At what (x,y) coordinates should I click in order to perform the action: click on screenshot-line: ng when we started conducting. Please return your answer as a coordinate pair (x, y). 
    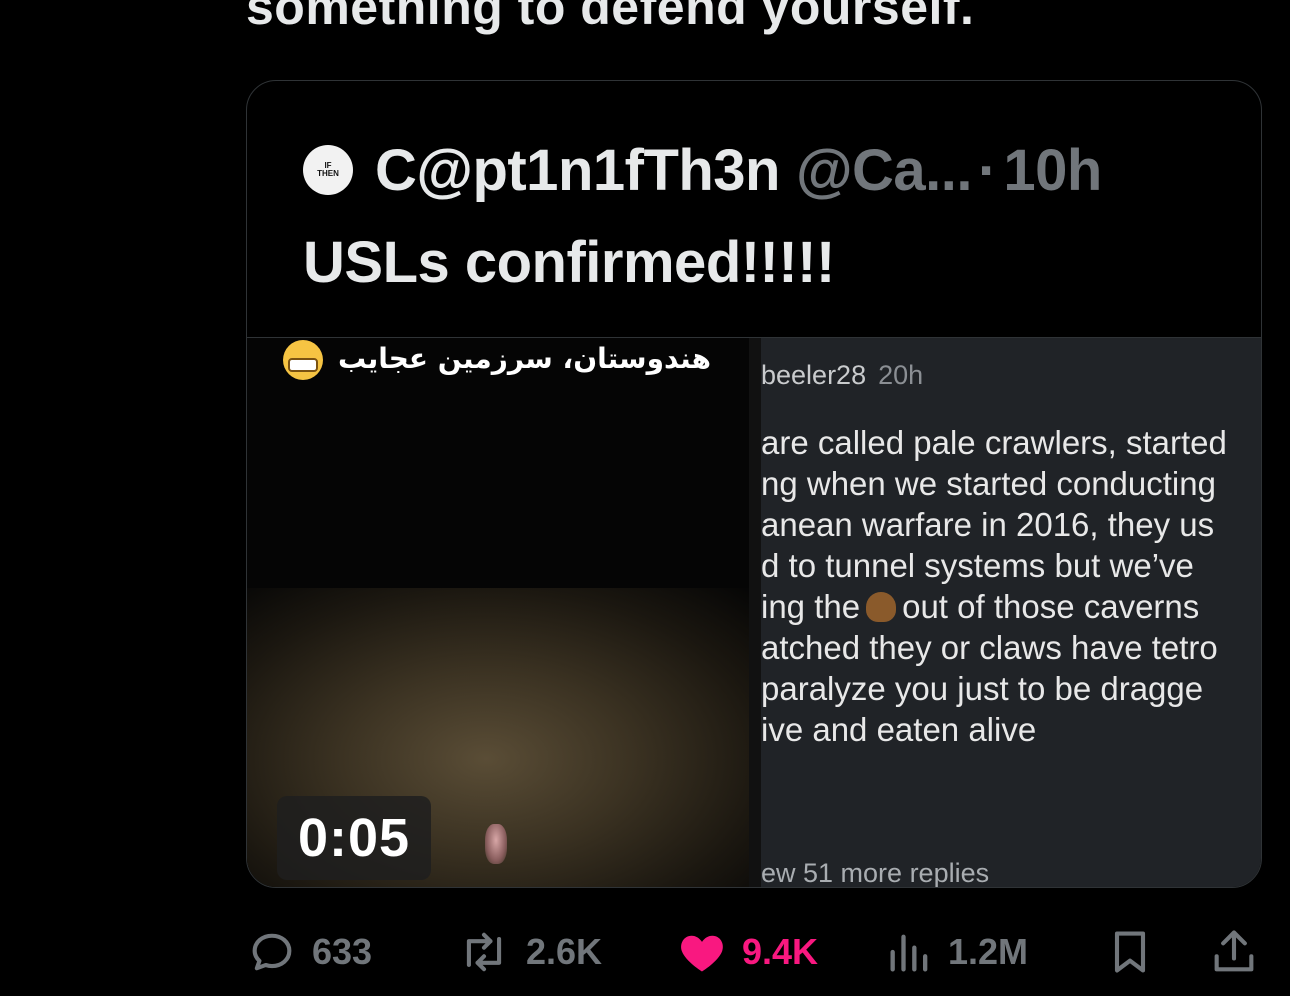
    Looking at the image, I should click on (988, 483).